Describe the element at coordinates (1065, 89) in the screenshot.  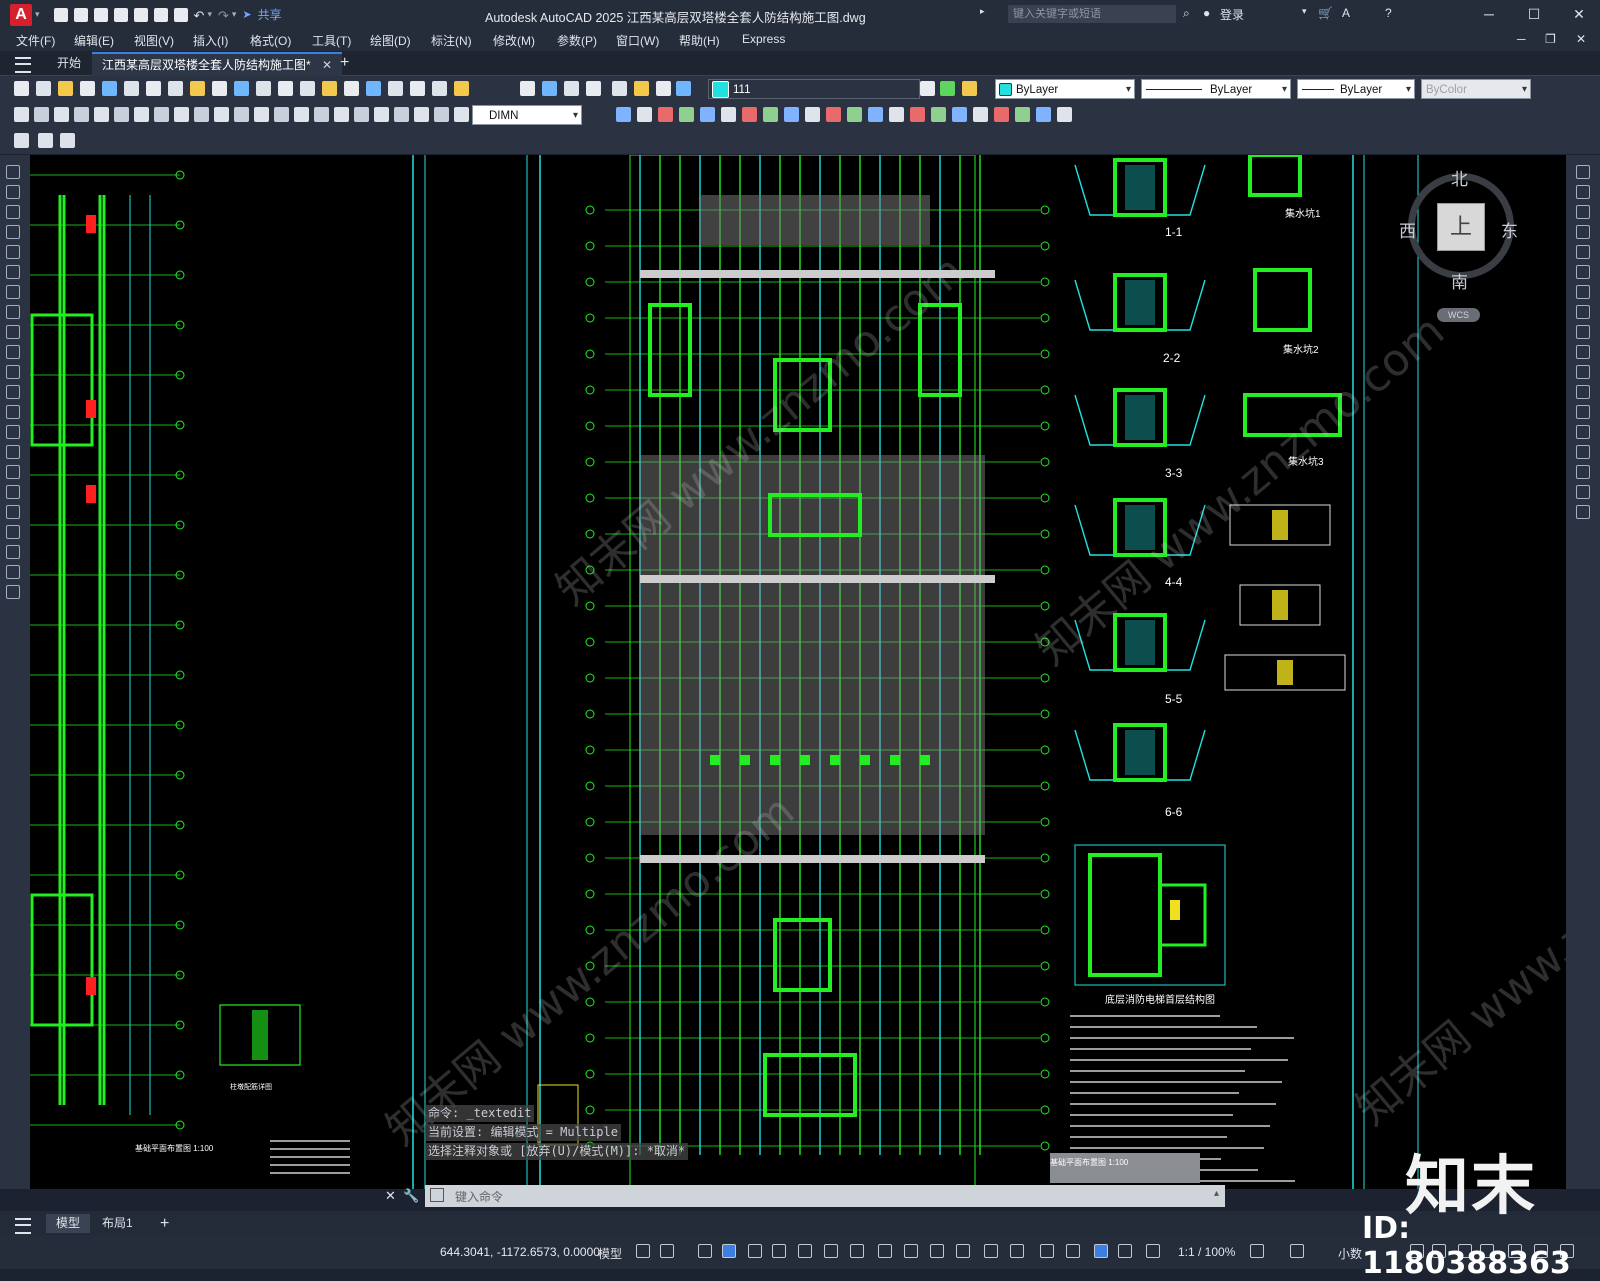
I see `color-dropdown: ByLayer` at that location.